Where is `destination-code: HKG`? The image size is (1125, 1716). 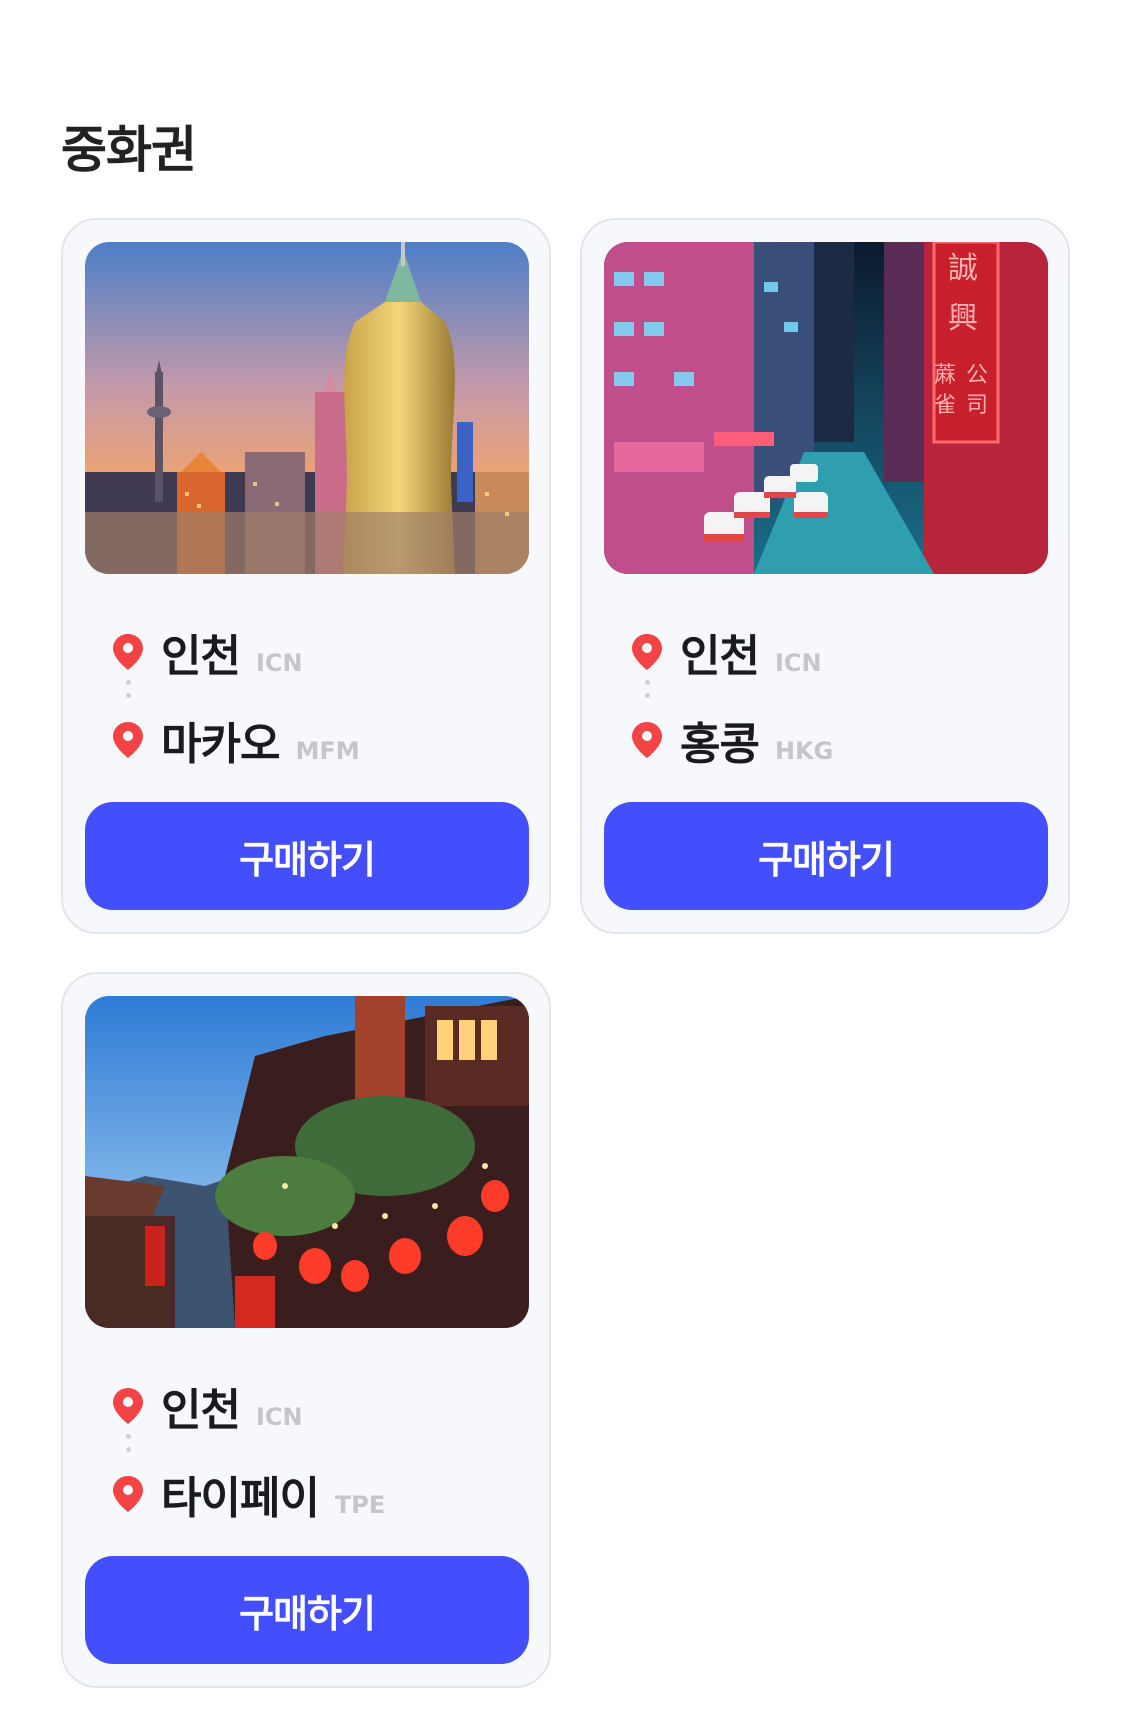
destination-code: HKG is located at coordinates (804, 751).